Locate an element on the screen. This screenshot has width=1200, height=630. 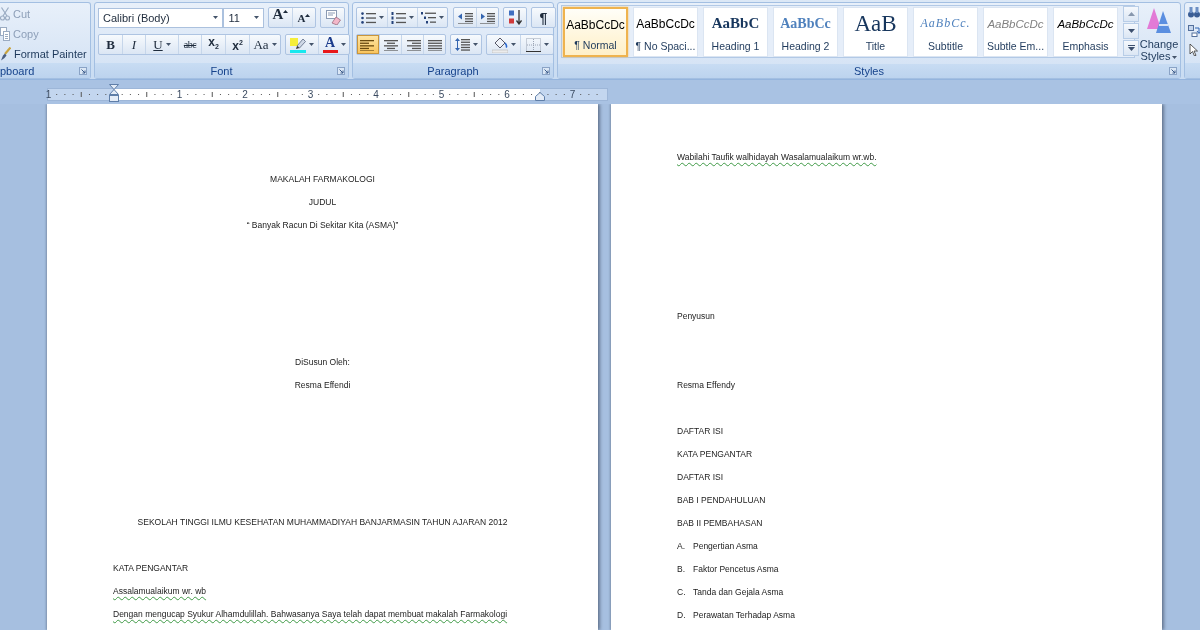
paragraph-text: Dengan mengucap Syukur Alhamdulillah. Bahwasanya Saya telah dapat membuat makalah Farmakologi is located at coordinates (310, 614).